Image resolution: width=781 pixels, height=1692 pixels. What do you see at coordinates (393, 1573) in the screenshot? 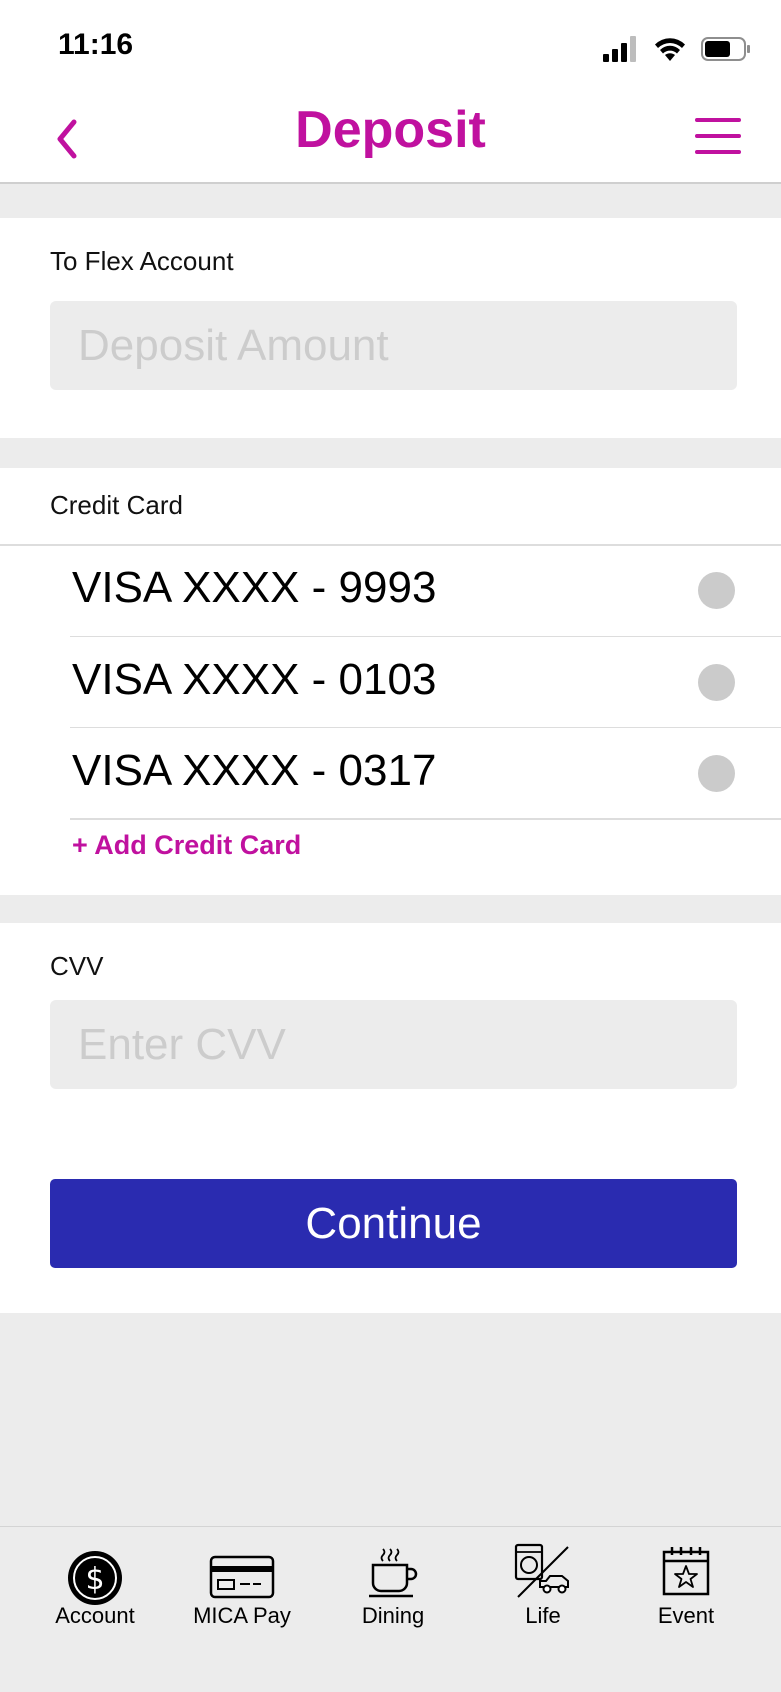
I see `coffee-cup-icon` at bounding box center [393, 1573].